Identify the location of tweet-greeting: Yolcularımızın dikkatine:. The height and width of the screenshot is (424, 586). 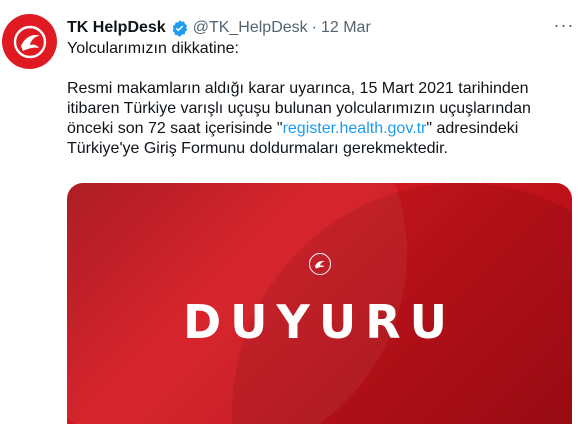
(153, 48).